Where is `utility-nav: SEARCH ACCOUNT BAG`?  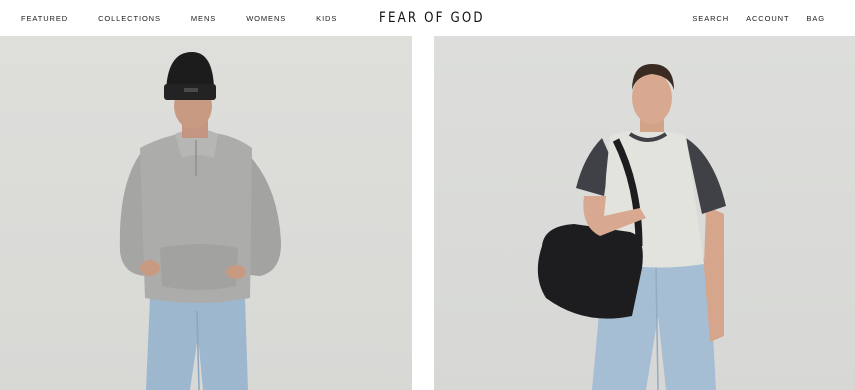
utility-nav: SEARCH ACCOUNT BAG is located at coordinates (750, 18).